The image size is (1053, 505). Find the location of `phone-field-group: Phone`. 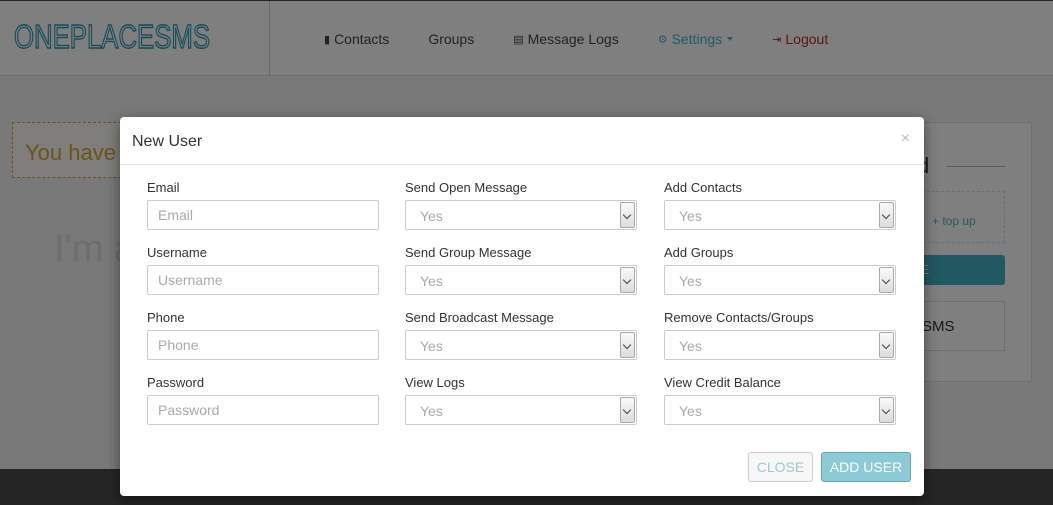

phone-field-group: Phone is located at coordinates (263, 335).